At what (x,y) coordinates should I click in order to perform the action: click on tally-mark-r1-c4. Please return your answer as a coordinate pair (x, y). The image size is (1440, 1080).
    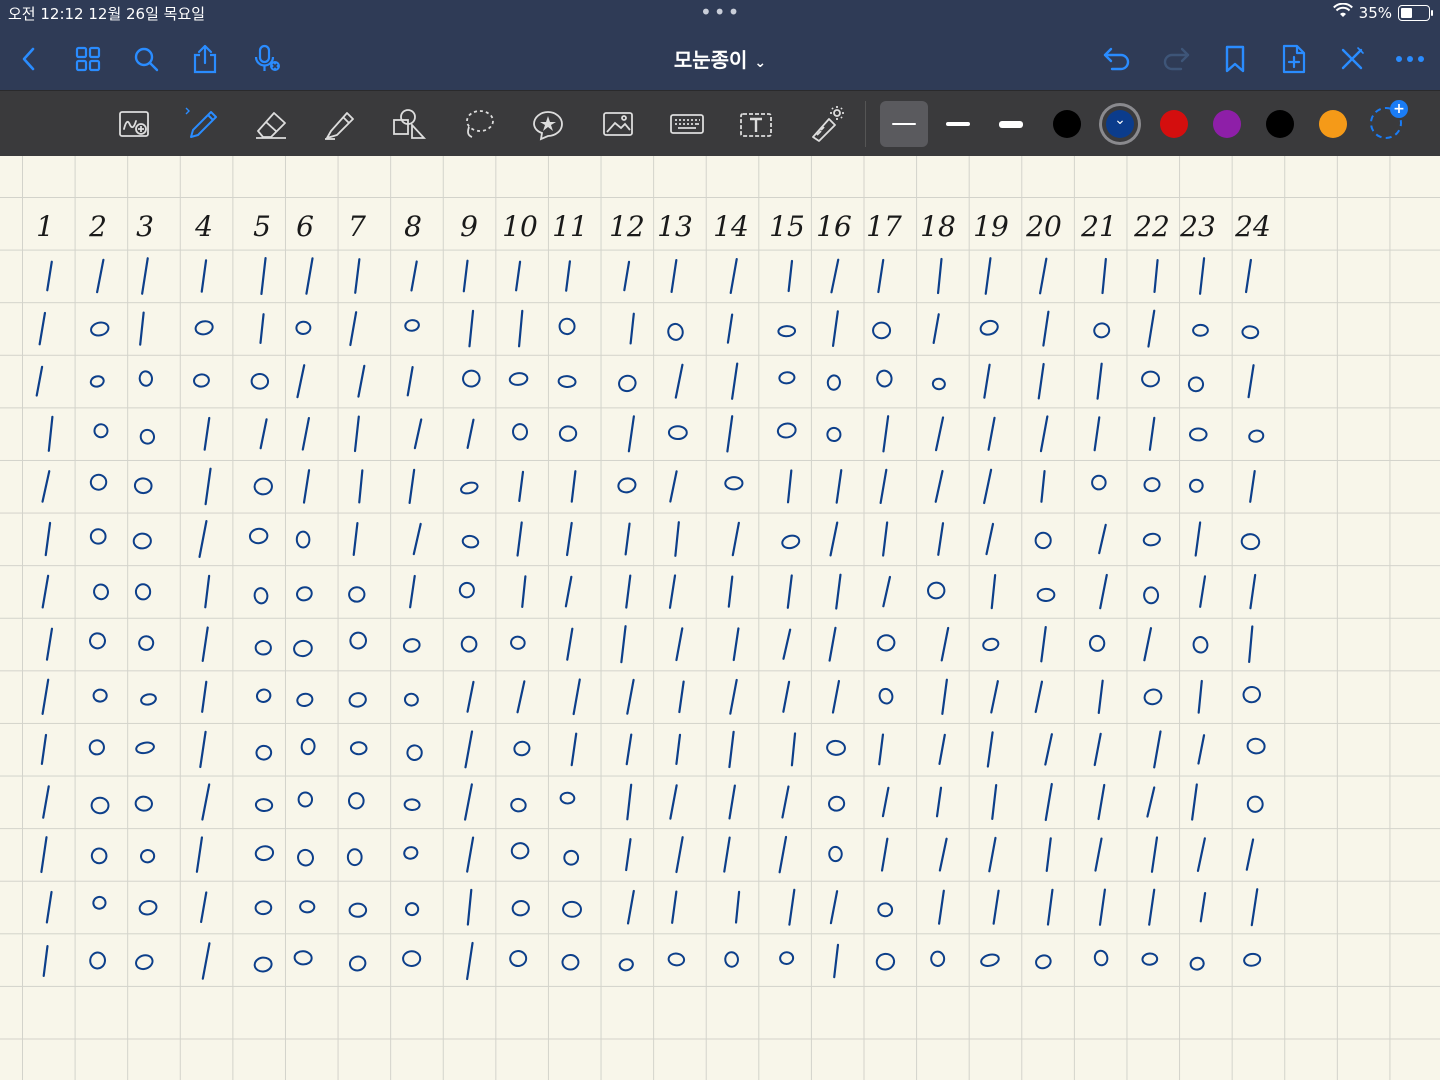
    Looking at the image, I should click on (204, 276).